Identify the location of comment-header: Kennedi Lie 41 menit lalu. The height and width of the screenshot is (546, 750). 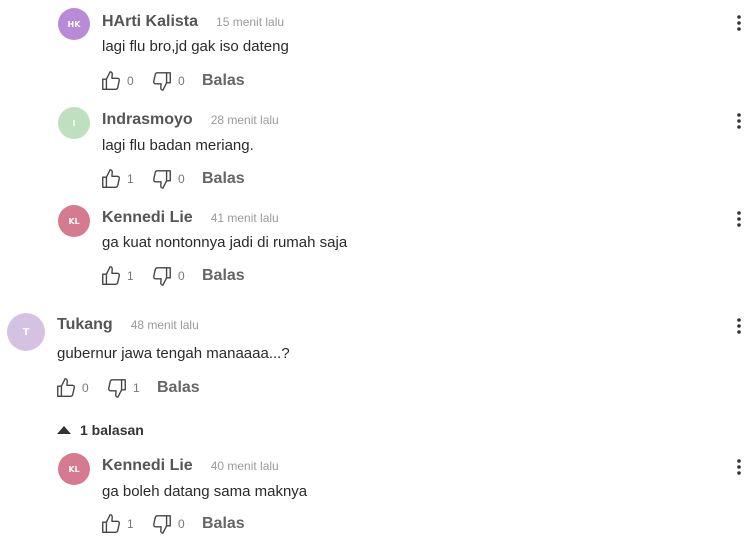
(190, 218).